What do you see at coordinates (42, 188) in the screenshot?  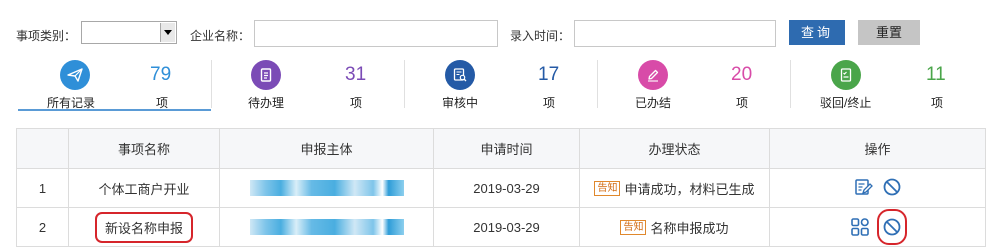 I see `row-index: 1` at bounding box center [42, 188].